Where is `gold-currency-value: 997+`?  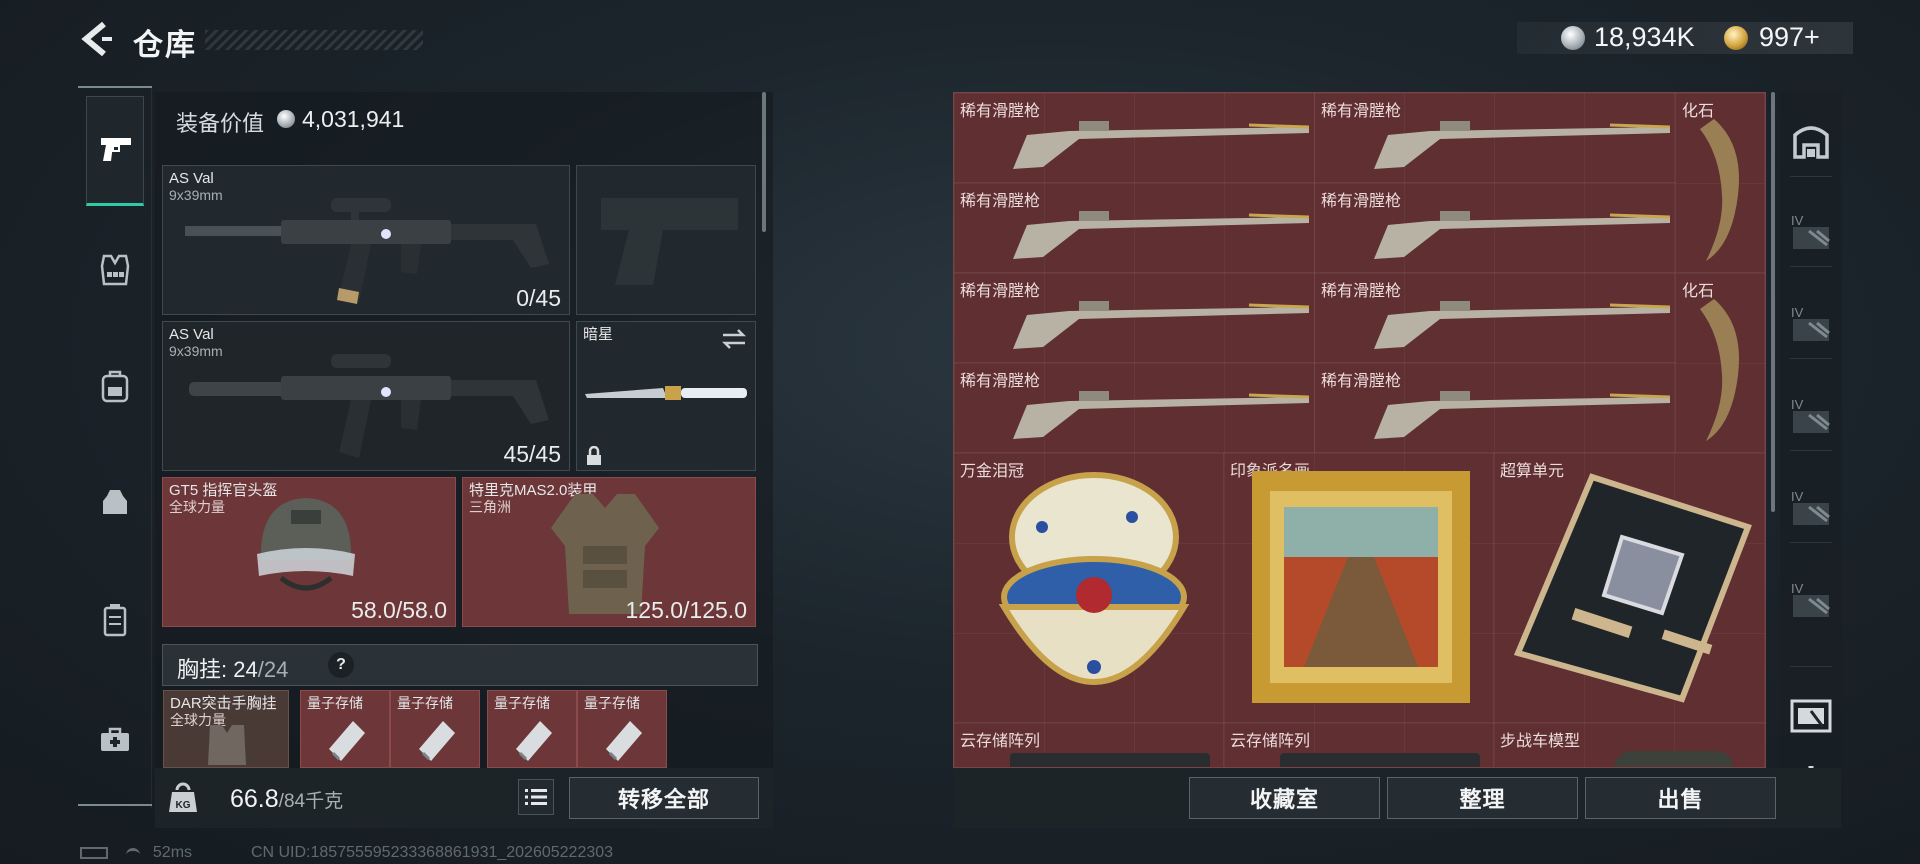 gold-currency-value: 997+ is located at coordinates (1789, 37).